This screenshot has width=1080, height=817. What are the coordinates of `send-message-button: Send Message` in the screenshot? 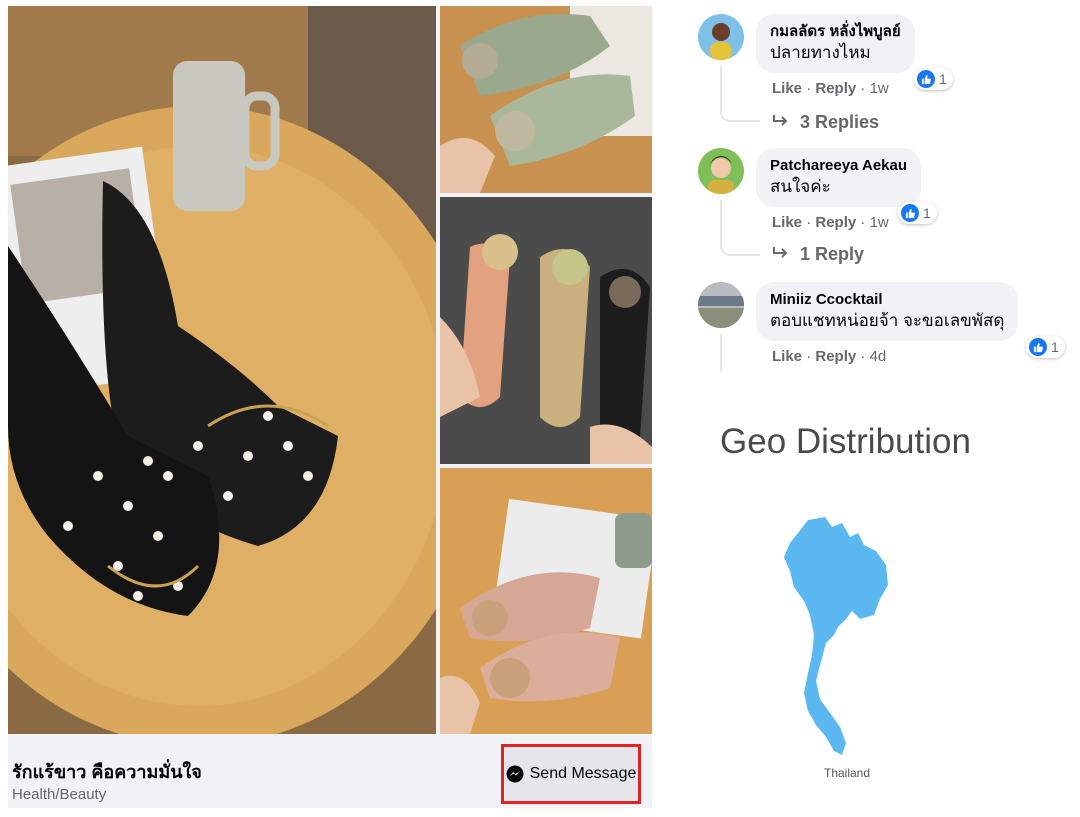 It's located at (571, 774).